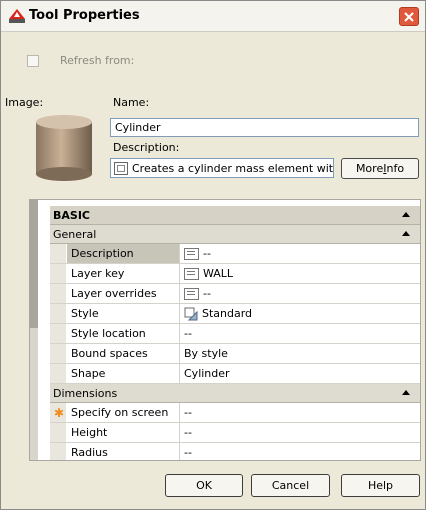 This screenshot has width=426, height=510. What do you see at coordinates (123, 432) in the screenshot?
I see `property-name: Height` at bounding box center [123, 432].